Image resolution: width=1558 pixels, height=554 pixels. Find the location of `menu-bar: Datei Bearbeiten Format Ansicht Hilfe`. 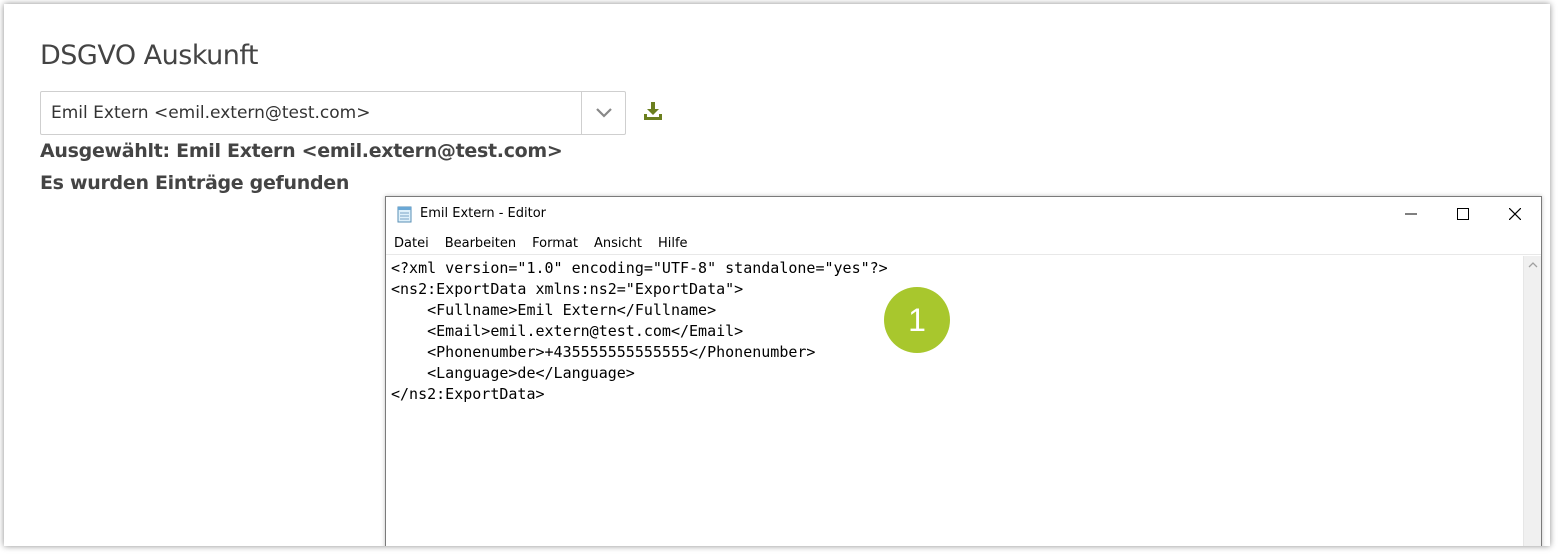

menu-bar: Datei Bearbeiten Format Ansicht Hilfe is located at coordinates (963, 244).